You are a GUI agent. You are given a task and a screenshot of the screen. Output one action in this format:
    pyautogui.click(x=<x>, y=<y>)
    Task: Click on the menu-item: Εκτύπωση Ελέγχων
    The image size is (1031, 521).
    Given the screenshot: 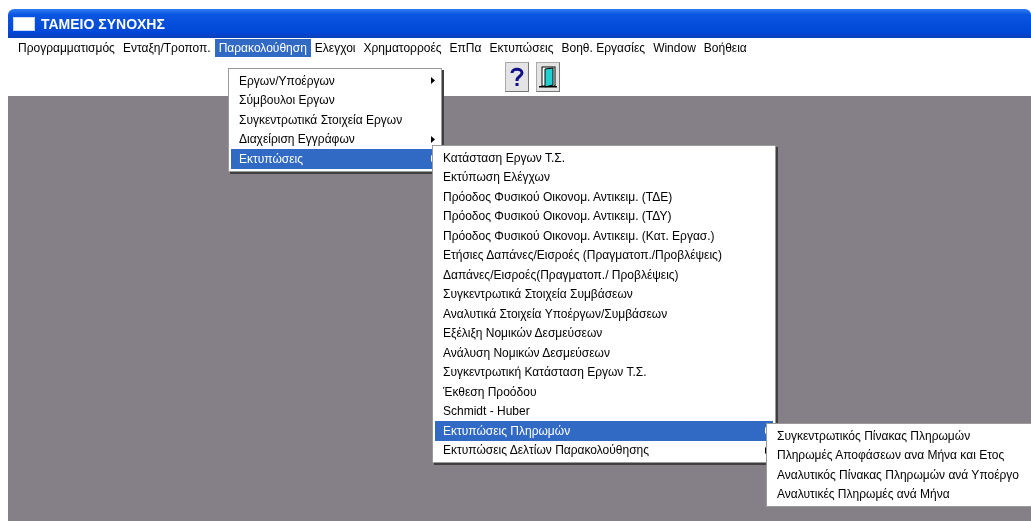 What is the action you would take?
    pyautogui.click(x=604, y=177)
    